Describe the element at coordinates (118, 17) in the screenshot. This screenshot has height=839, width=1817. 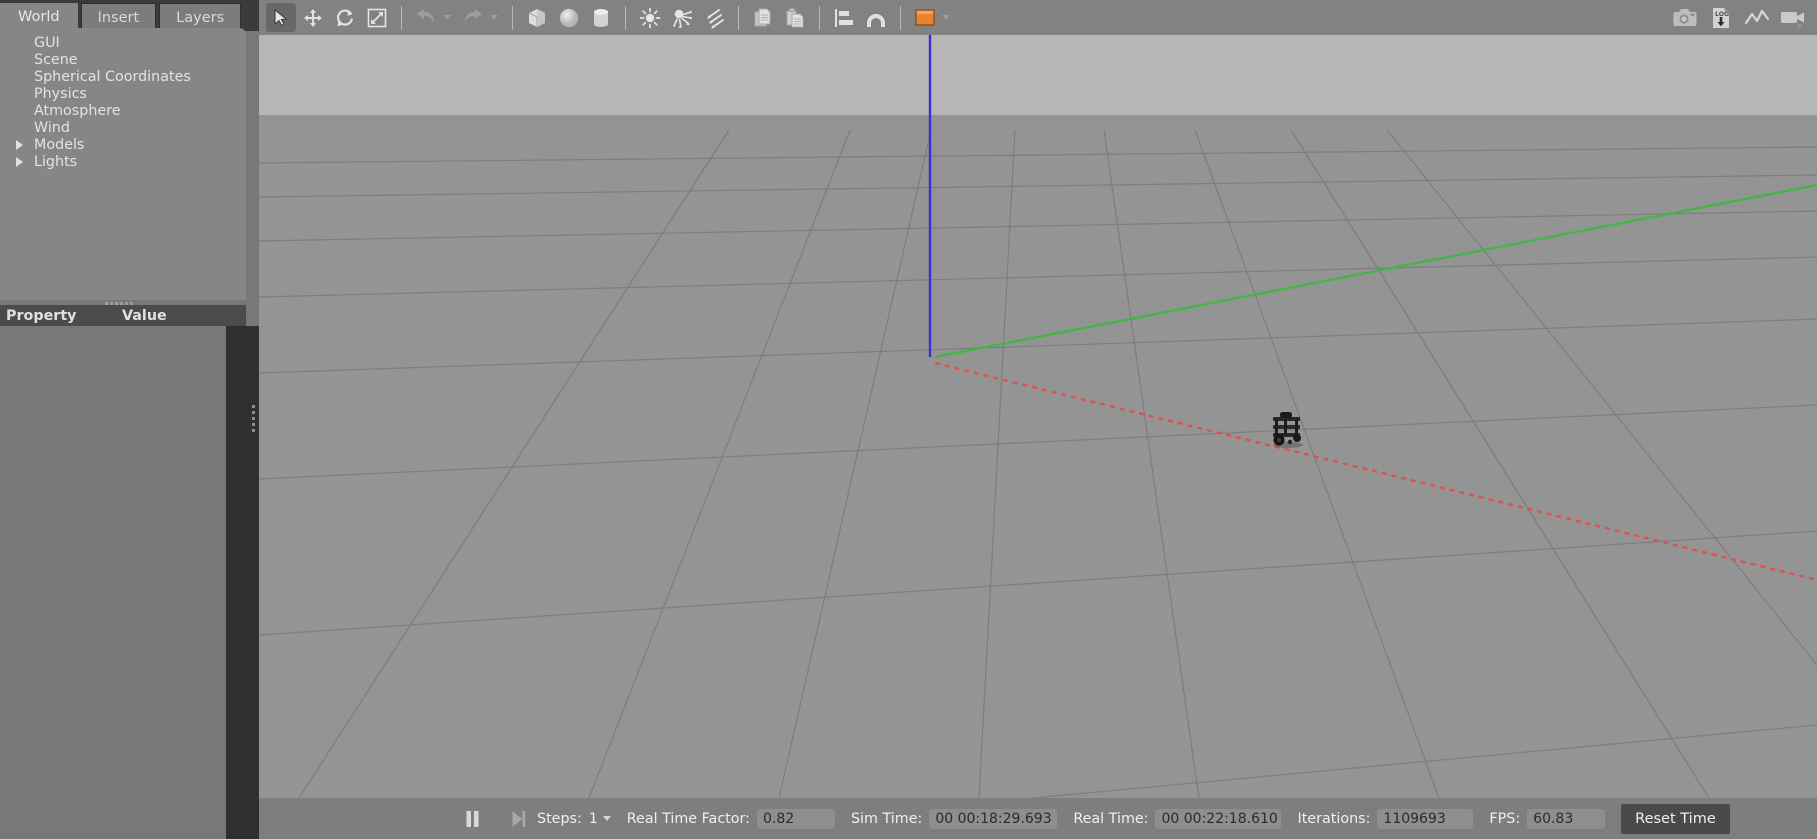
I see `tab-insert: Insert` at that location.